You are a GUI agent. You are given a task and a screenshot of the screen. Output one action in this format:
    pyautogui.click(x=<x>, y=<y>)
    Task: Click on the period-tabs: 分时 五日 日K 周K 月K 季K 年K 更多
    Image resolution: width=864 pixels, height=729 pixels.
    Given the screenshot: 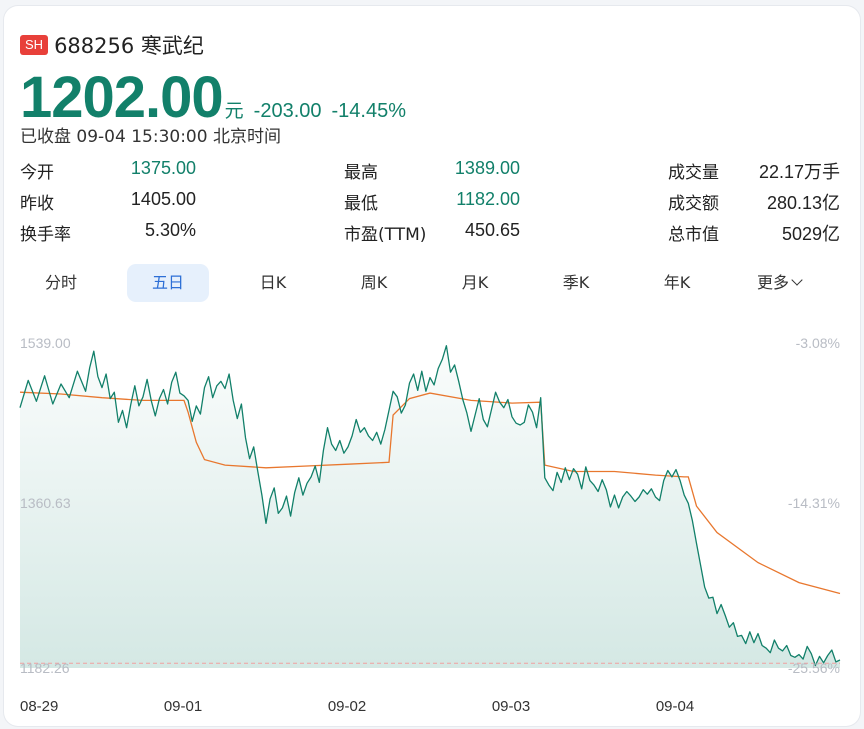 What is the action you would take?
    pyautogui.click(x=435, y=283)
    